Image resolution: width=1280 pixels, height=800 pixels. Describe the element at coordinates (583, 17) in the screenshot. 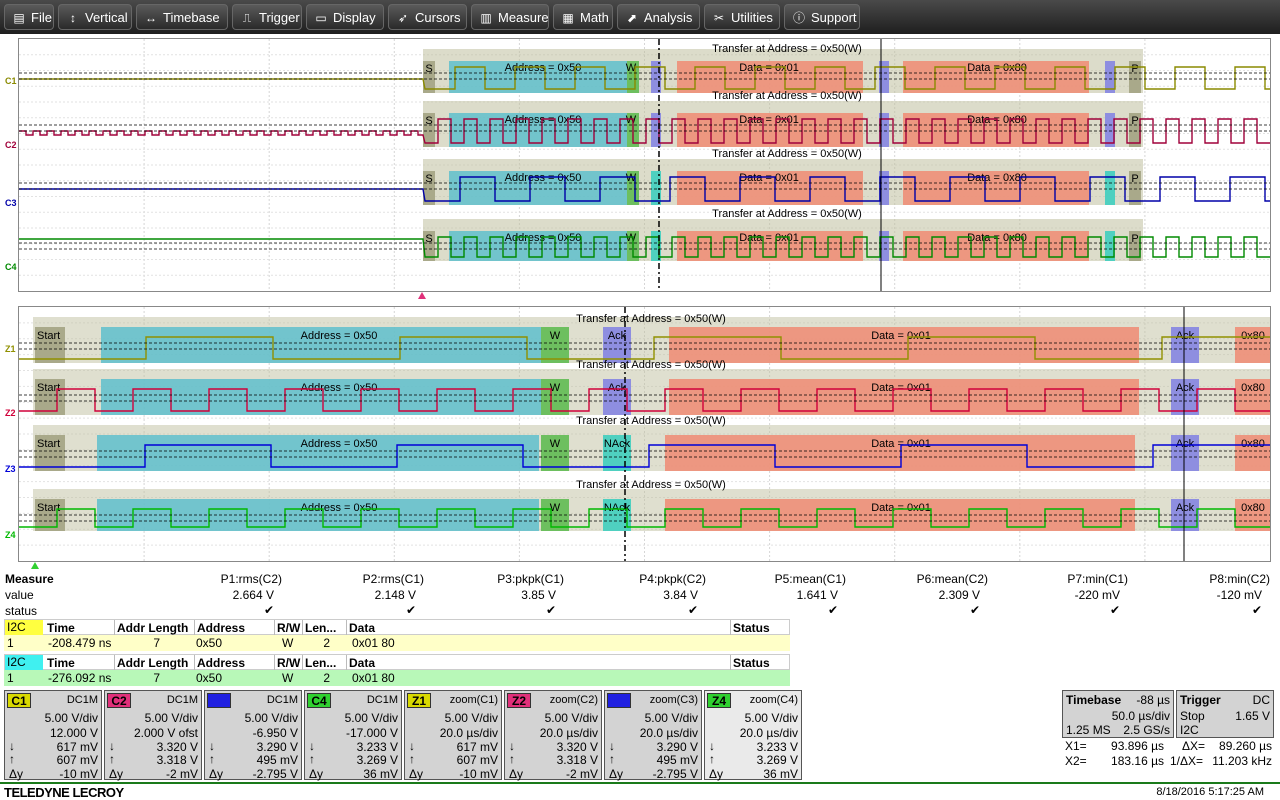

I see `menu-math-button: ▦ Math` at that location.